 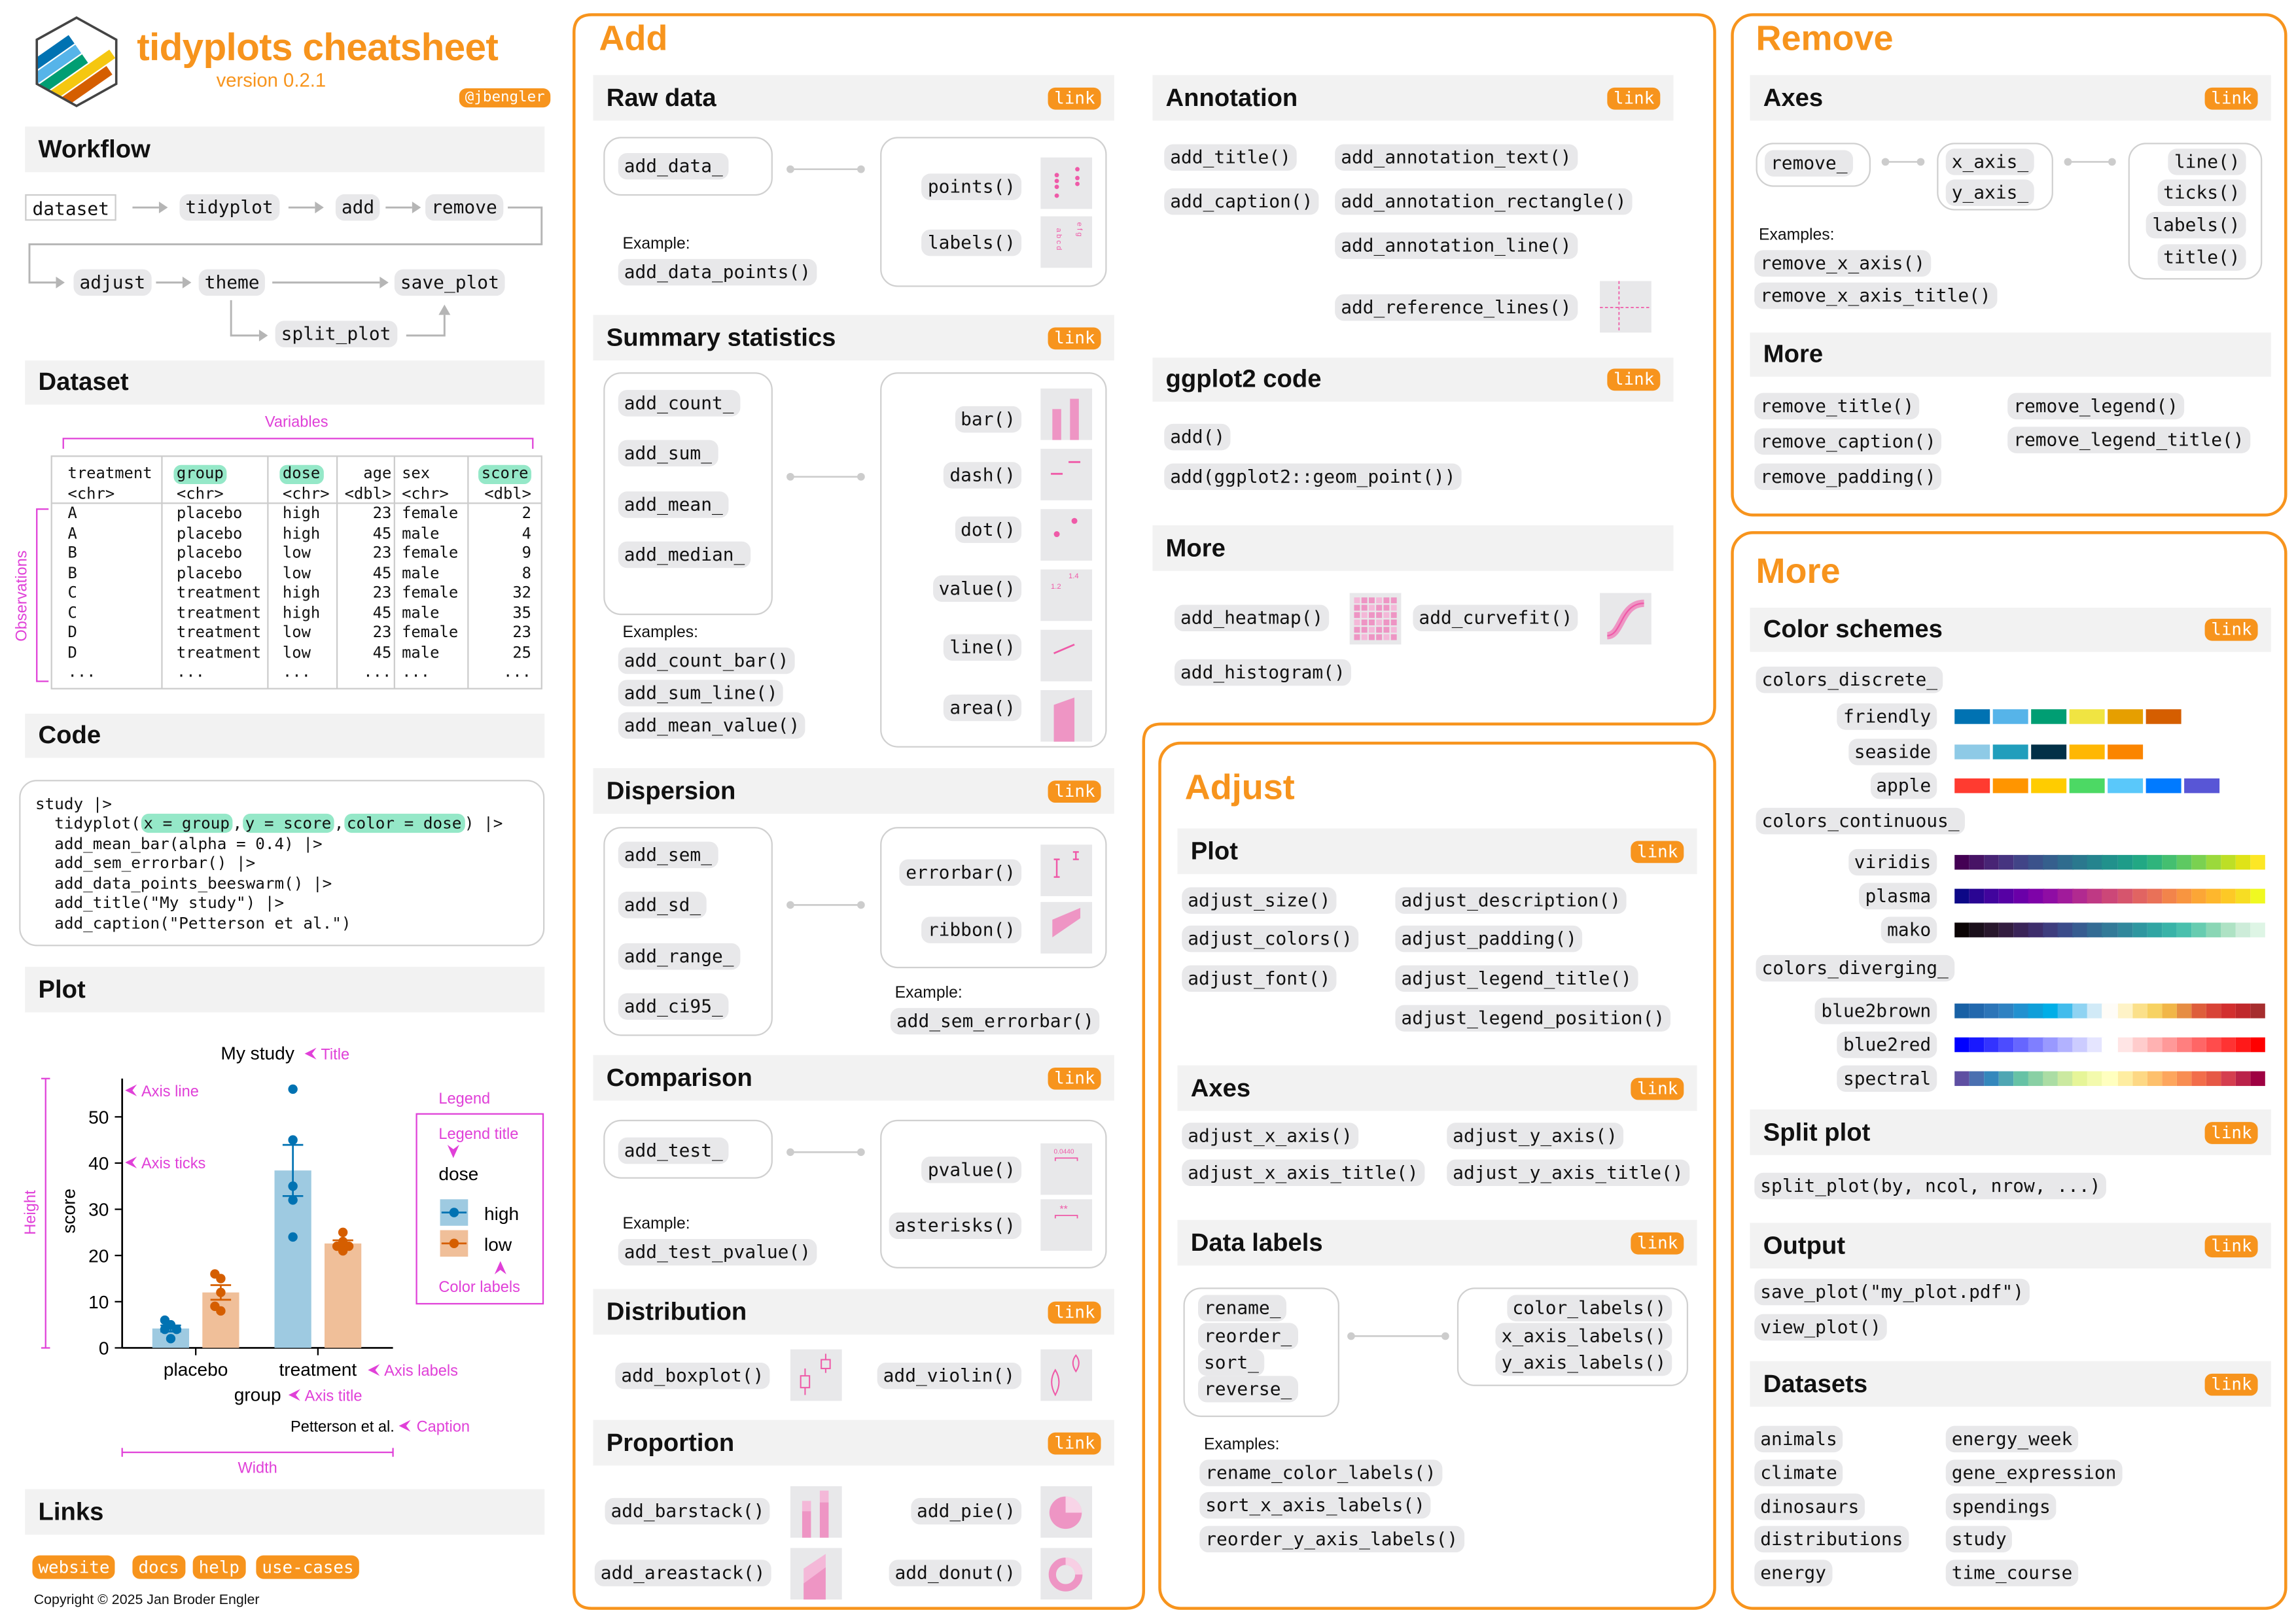 I want to click on function-pill: area(), so click(x=983, y=708).